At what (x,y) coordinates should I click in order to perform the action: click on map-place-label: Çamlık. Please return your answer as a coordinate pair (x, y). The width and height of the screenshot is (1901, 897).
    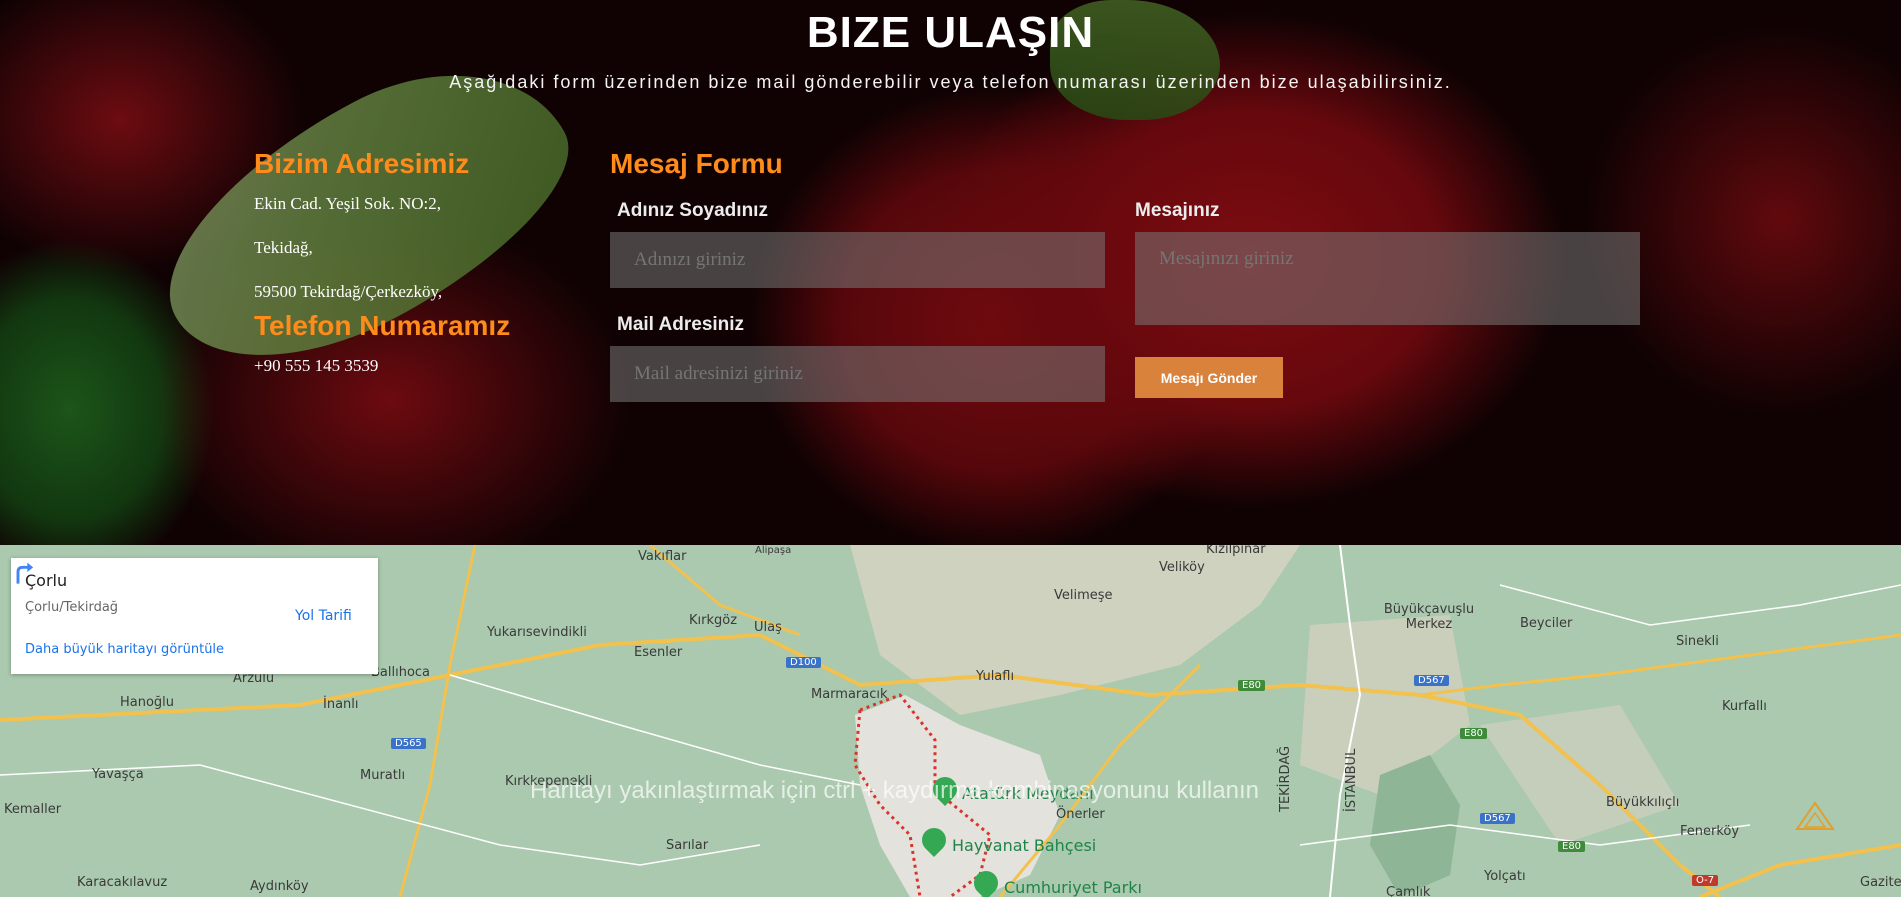
    Looking at the image, I should click on (1408, 891).